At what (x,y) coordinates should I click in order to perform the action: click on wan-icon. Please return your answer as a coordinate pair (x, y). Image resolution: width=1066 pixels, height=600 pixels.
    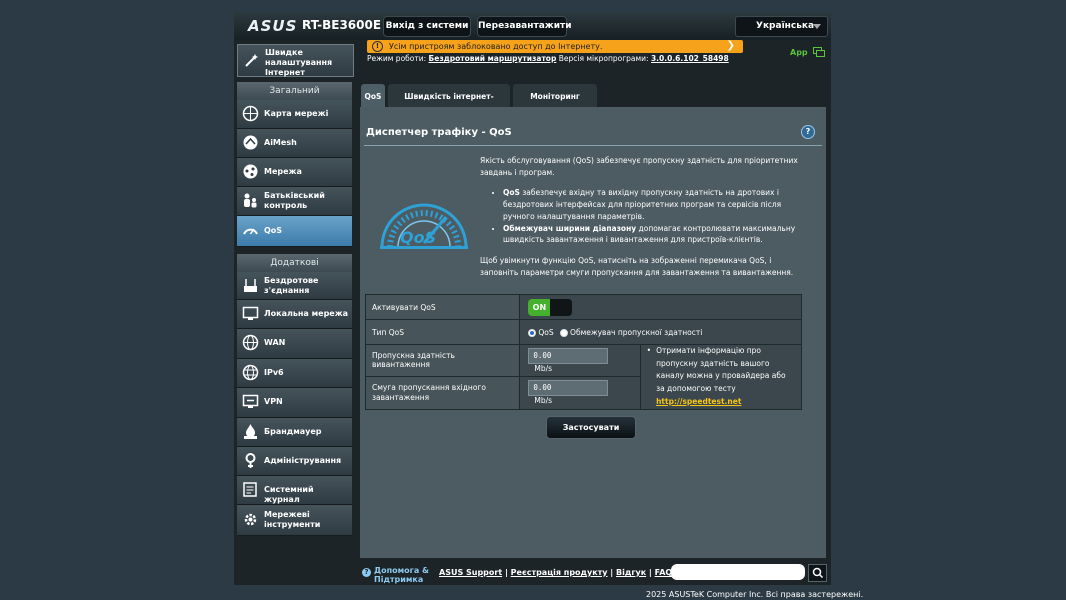
    Looking at the image, I should click on (250, 342).